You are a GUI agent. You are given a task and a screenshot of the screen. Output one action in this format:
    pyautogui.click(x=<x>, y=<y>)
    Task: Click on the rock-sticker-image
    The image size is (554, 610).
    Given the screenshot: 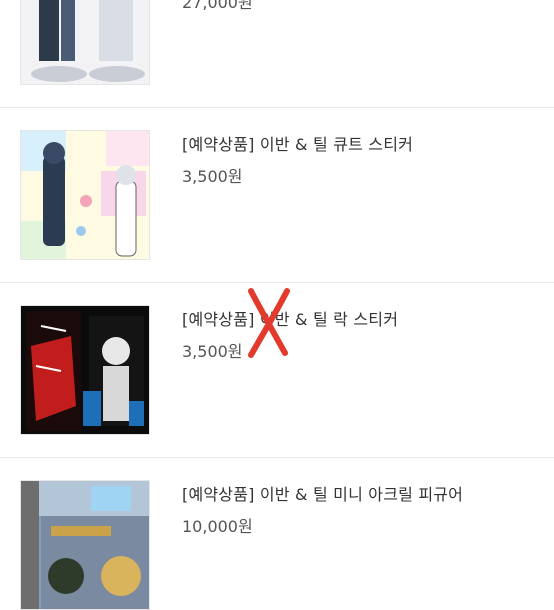 What is the action you would take?
    pyautogui.click(x=85, y=370)
    